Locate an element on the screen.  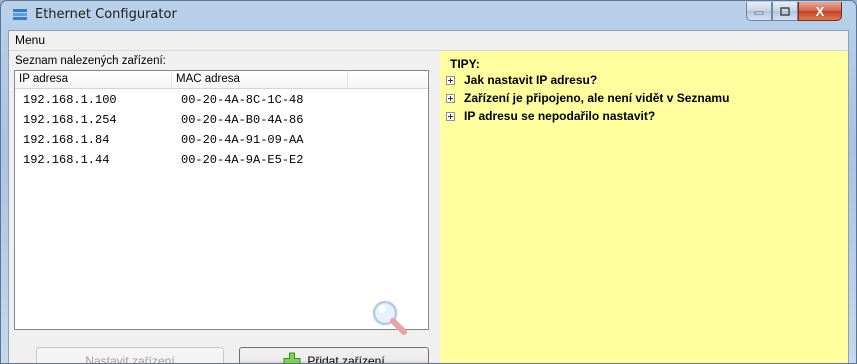
devices-list-label: Seznam nalezených zařízení: is located at coordinates (90, 61).